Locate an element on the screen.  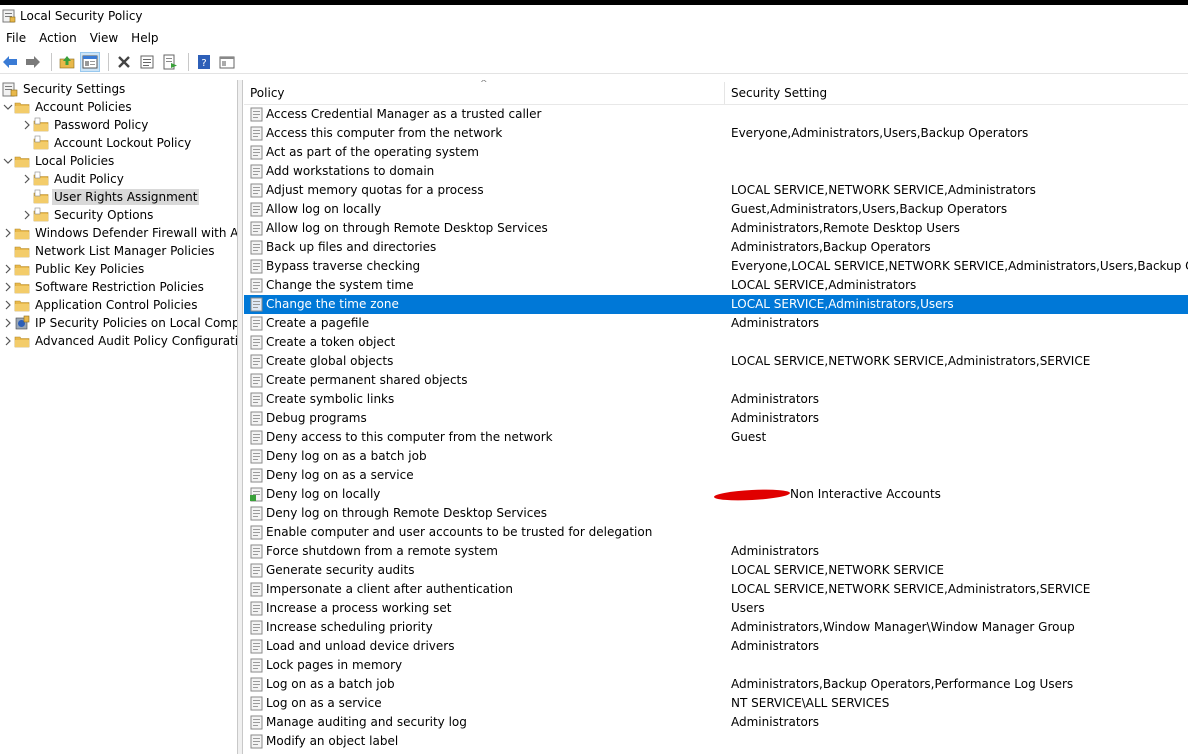
column-divider is located at coordinates (724, 93).